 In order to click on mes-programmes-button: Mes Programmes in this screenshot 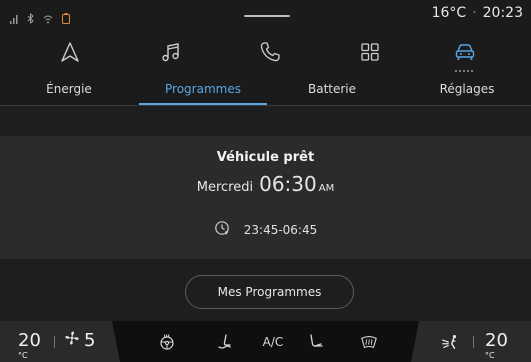, I will do `click(269, 292)`.